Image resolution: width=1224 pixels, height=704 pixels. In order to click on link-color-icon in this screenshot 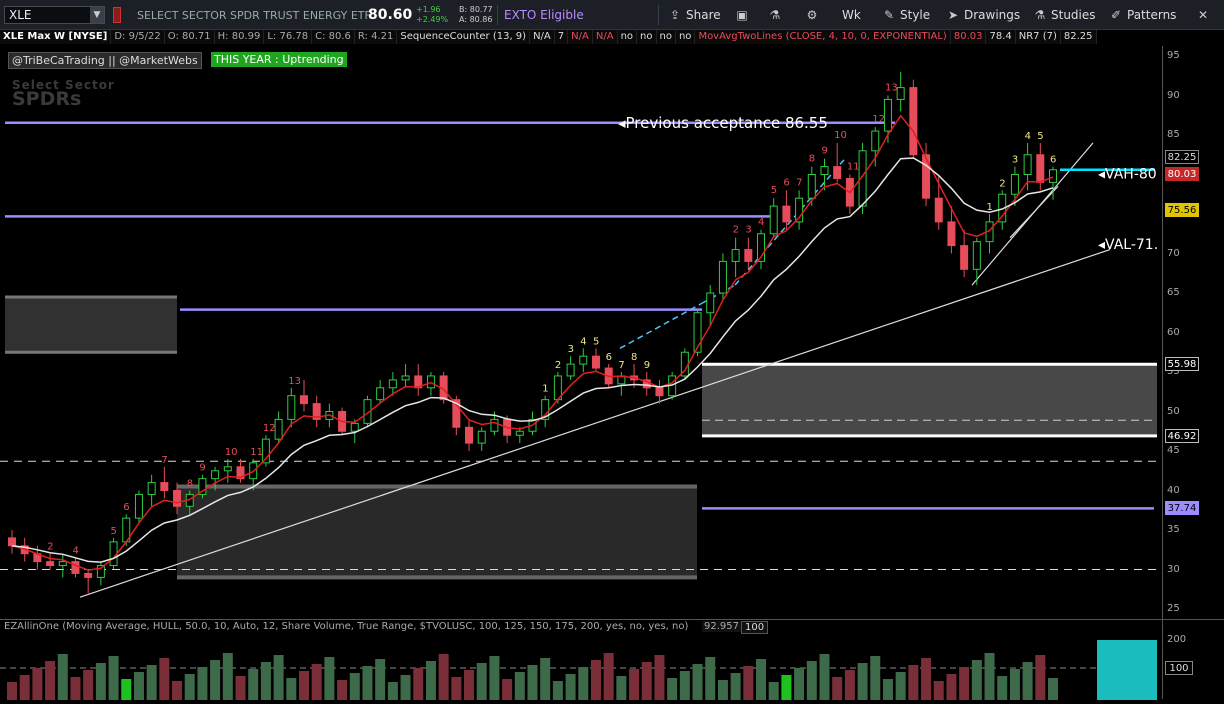, I will do `click(117, 15)`.